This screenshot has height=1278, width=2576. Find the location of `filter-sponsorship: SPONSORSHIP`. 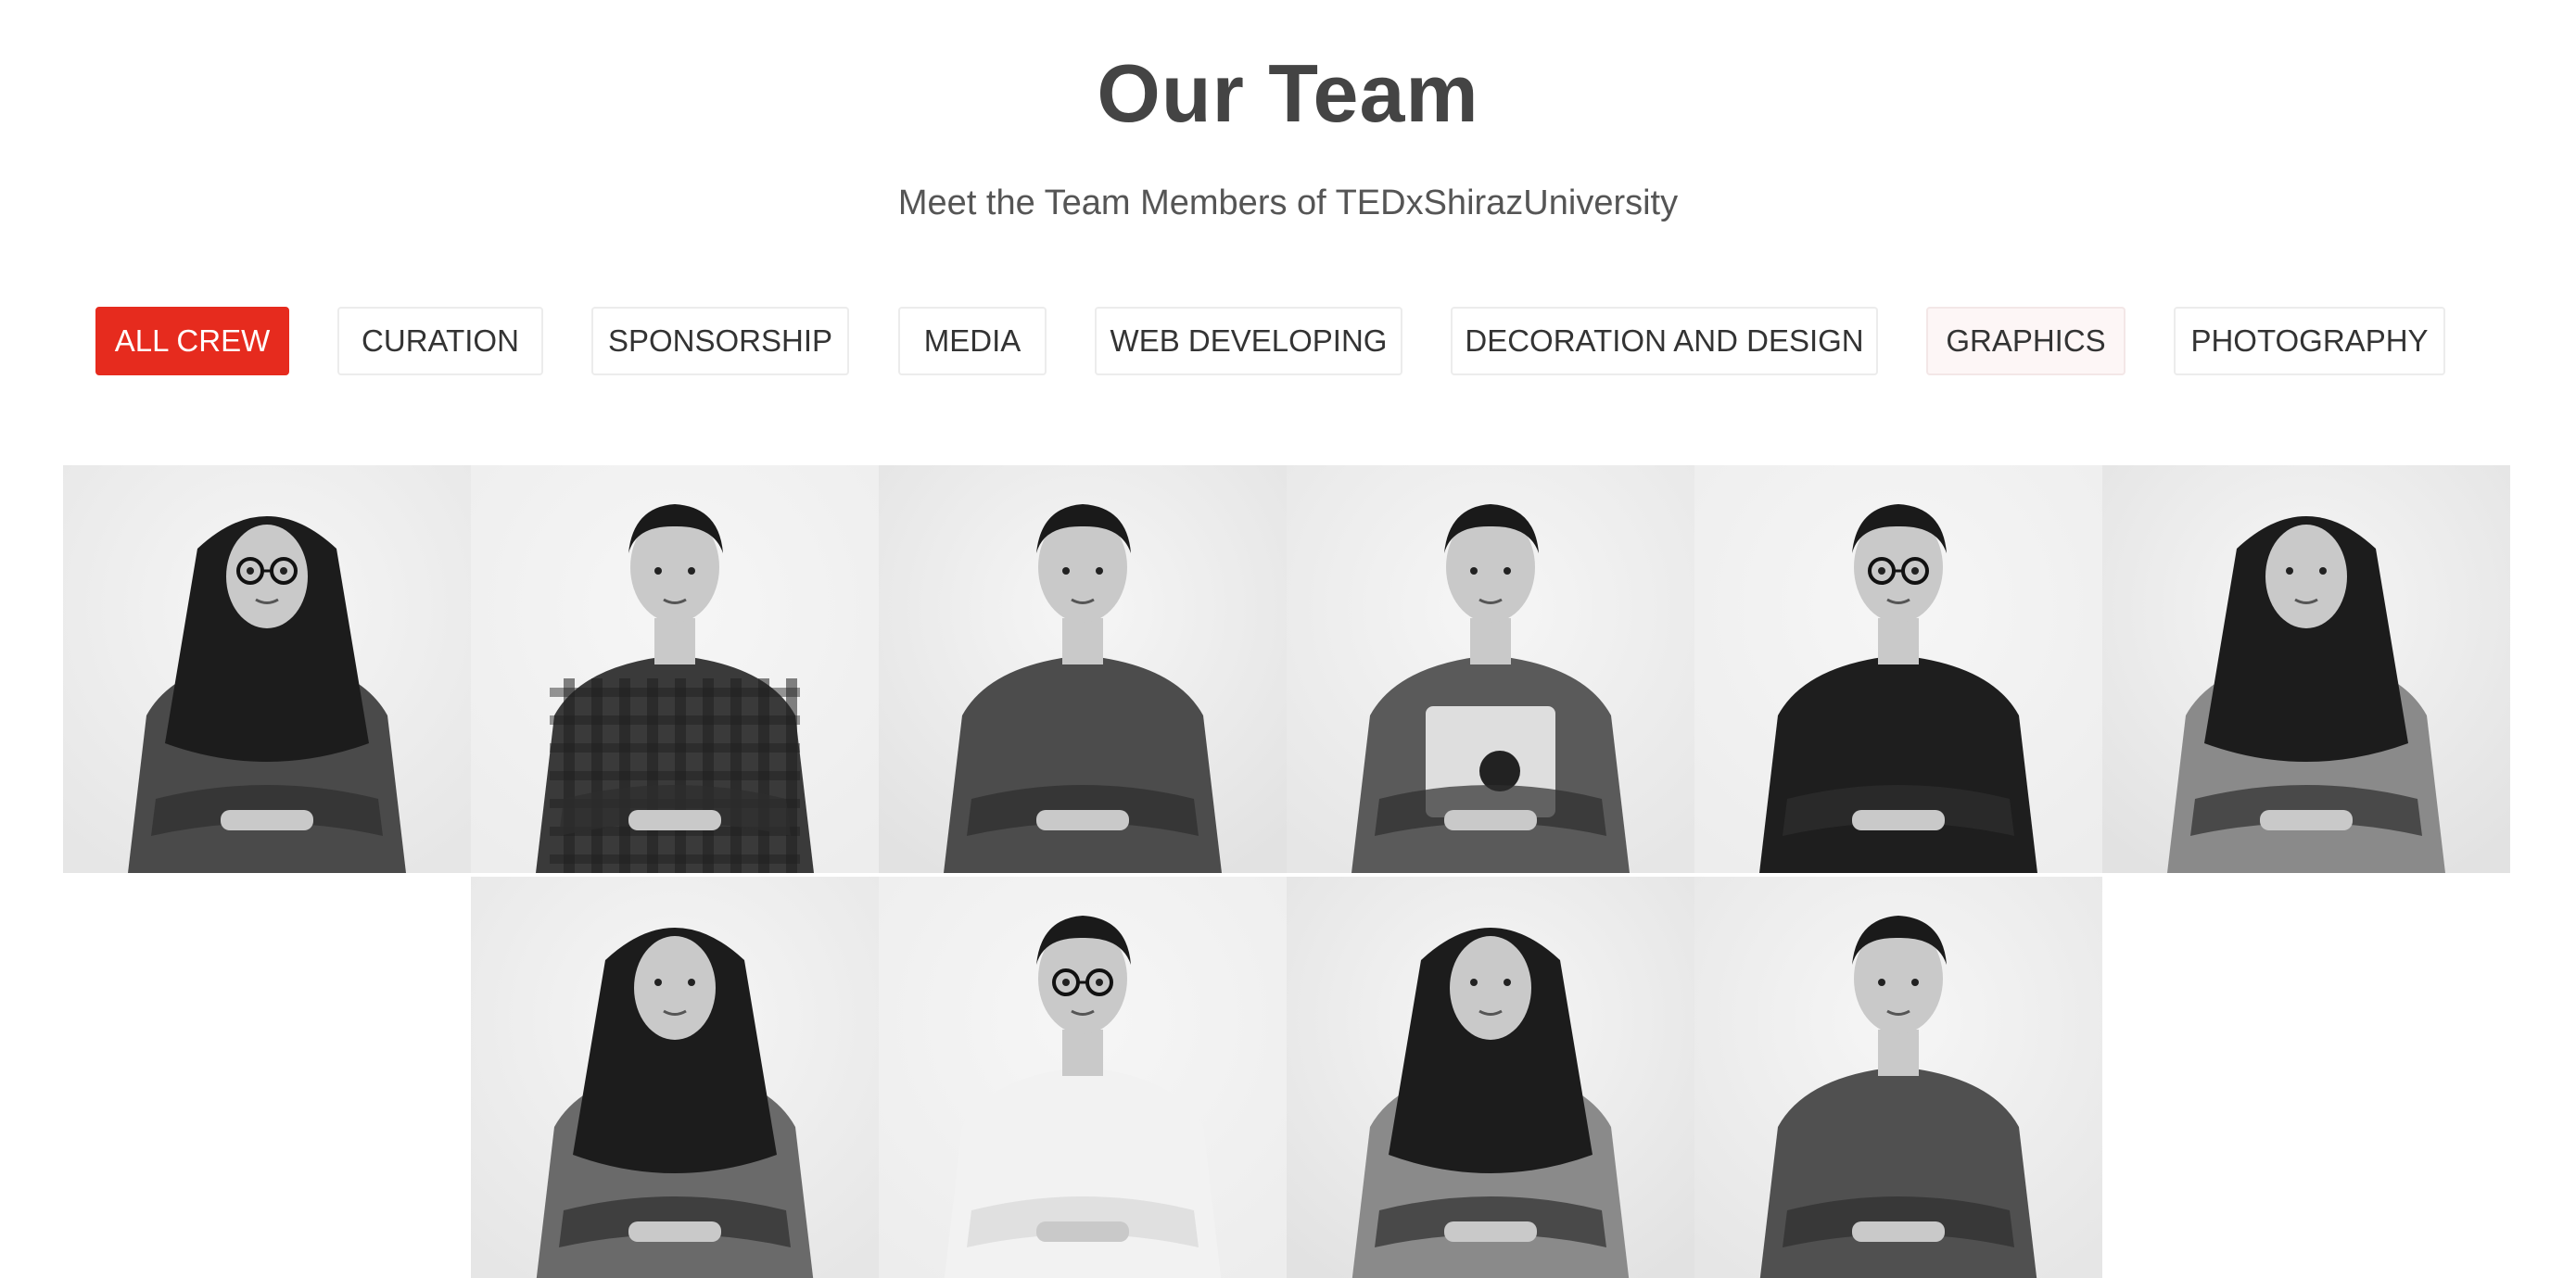

filter-sponsorship: SPONSORSHIP is located at coordinates (720, 341).